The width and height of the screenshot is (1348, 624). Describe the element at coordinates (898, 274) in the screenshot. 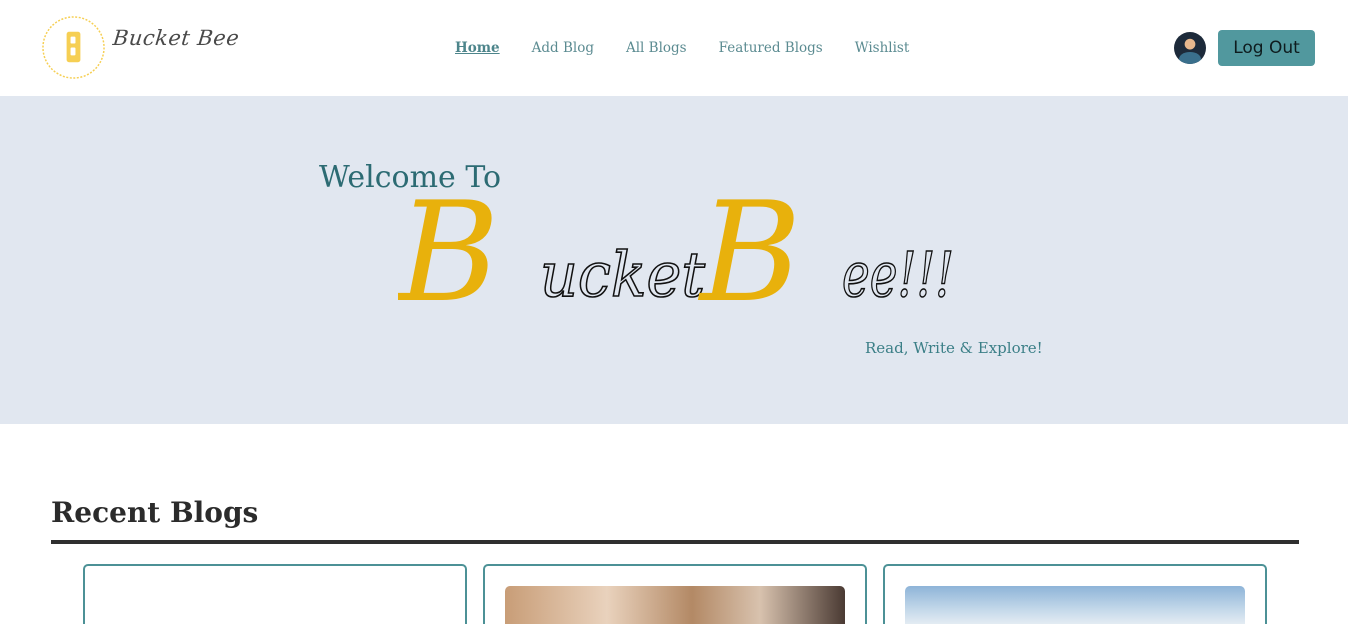

I see `brand-word-ee: ee!!!` at that location.